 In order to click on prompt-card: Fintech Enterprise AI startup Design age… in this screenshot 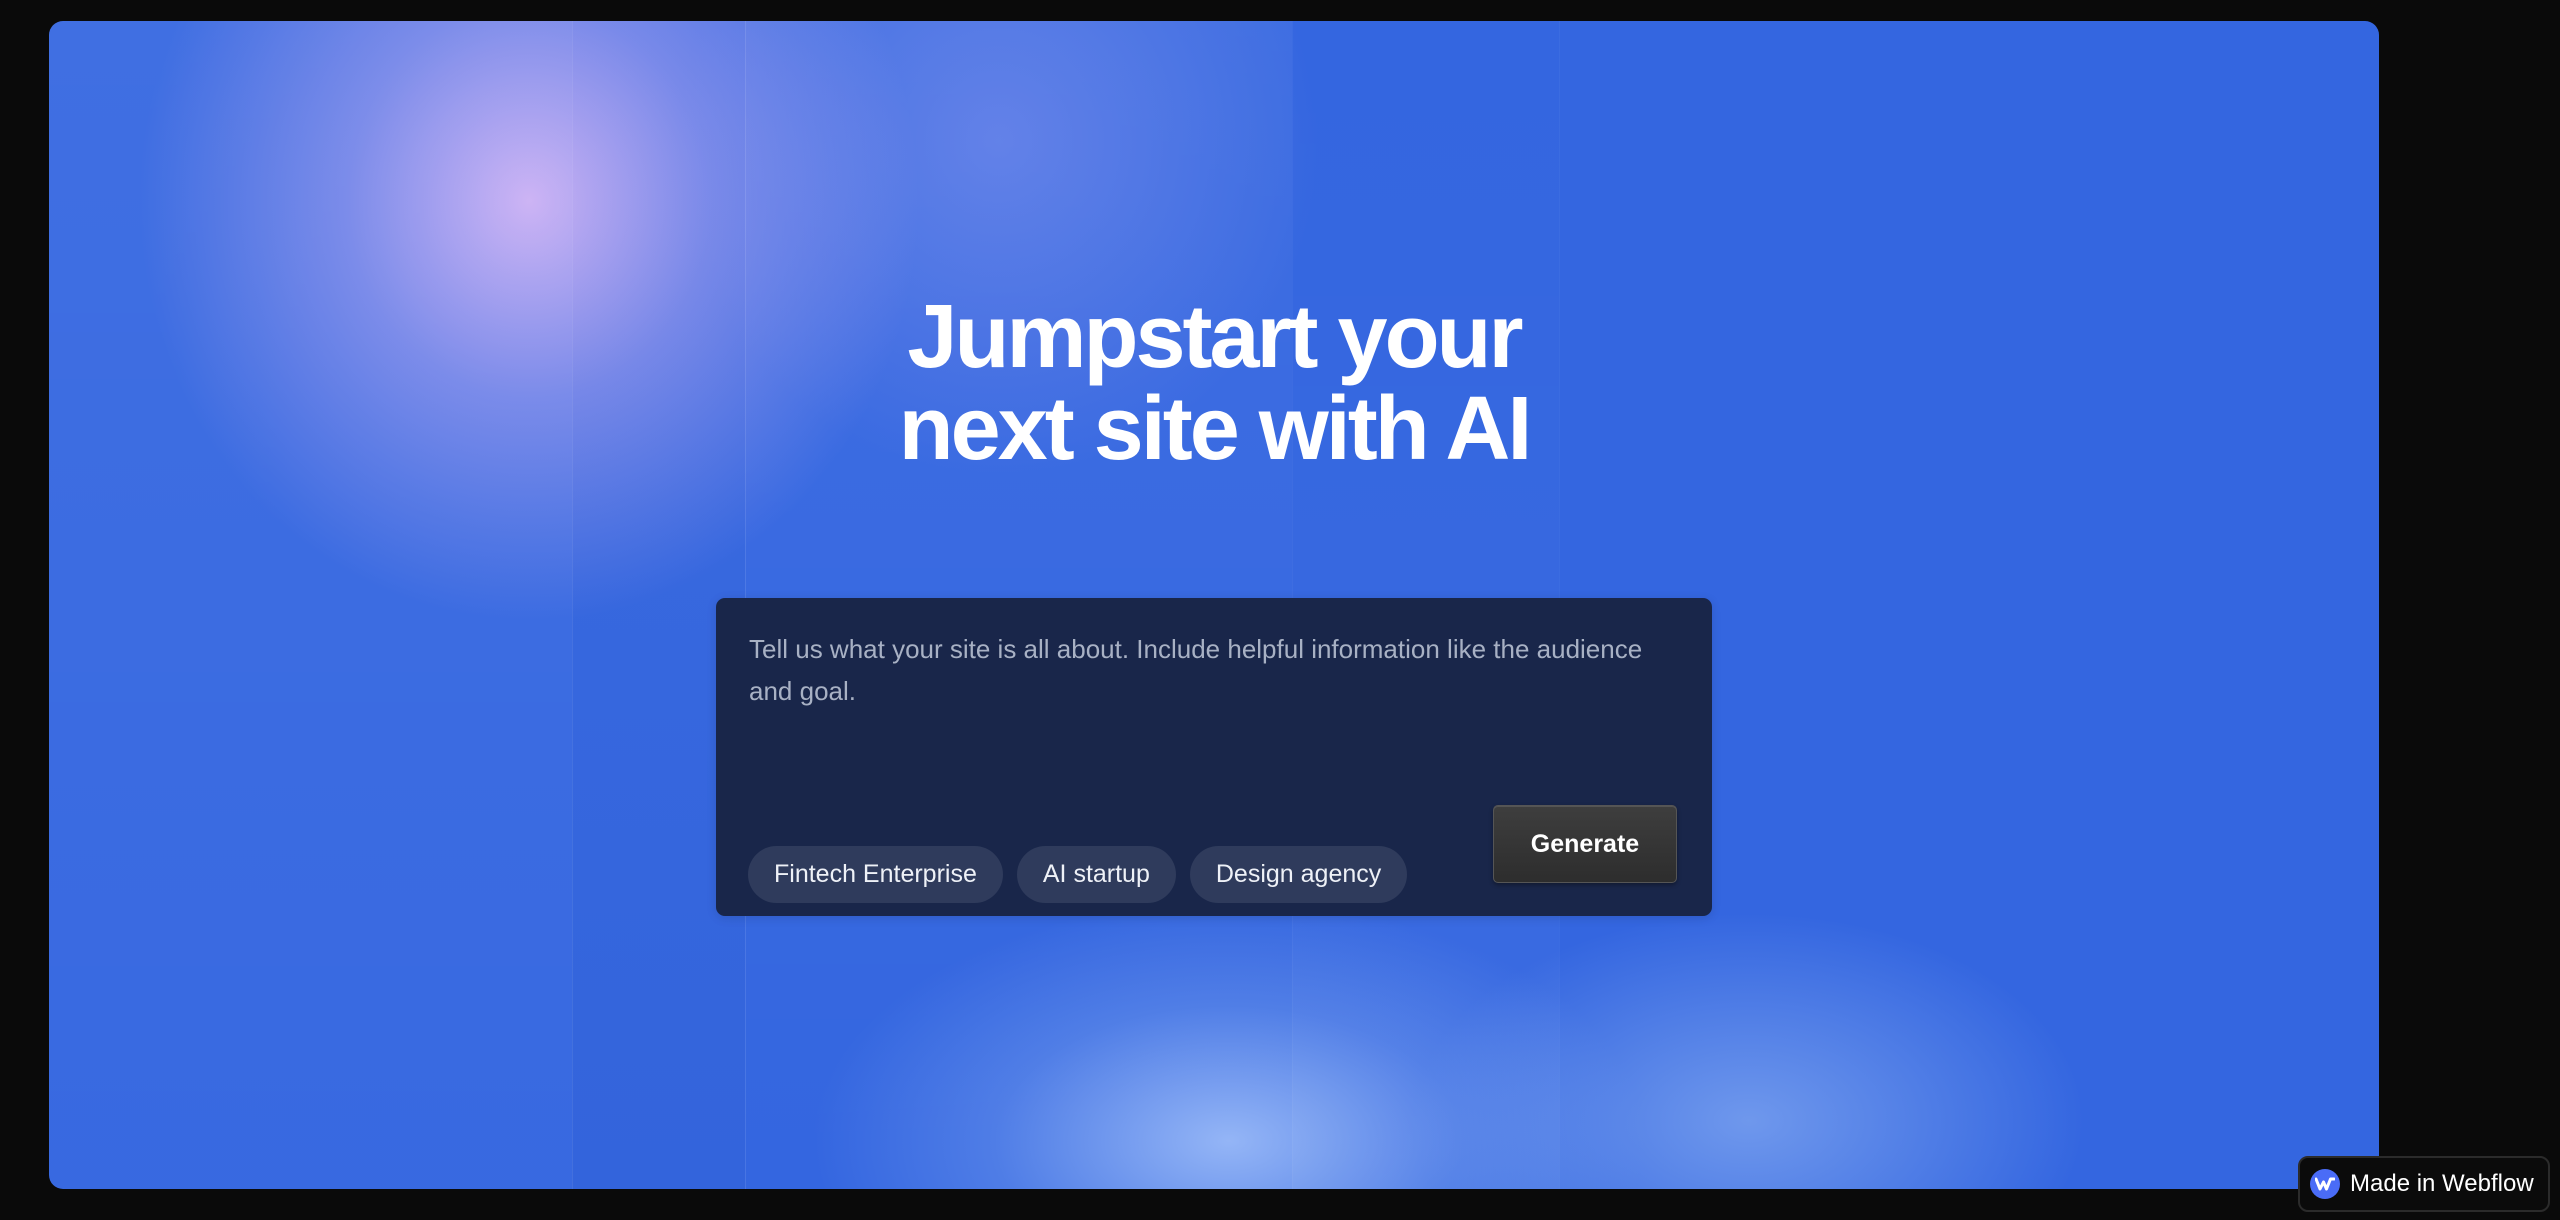, I will do `click(1214, 757)`.